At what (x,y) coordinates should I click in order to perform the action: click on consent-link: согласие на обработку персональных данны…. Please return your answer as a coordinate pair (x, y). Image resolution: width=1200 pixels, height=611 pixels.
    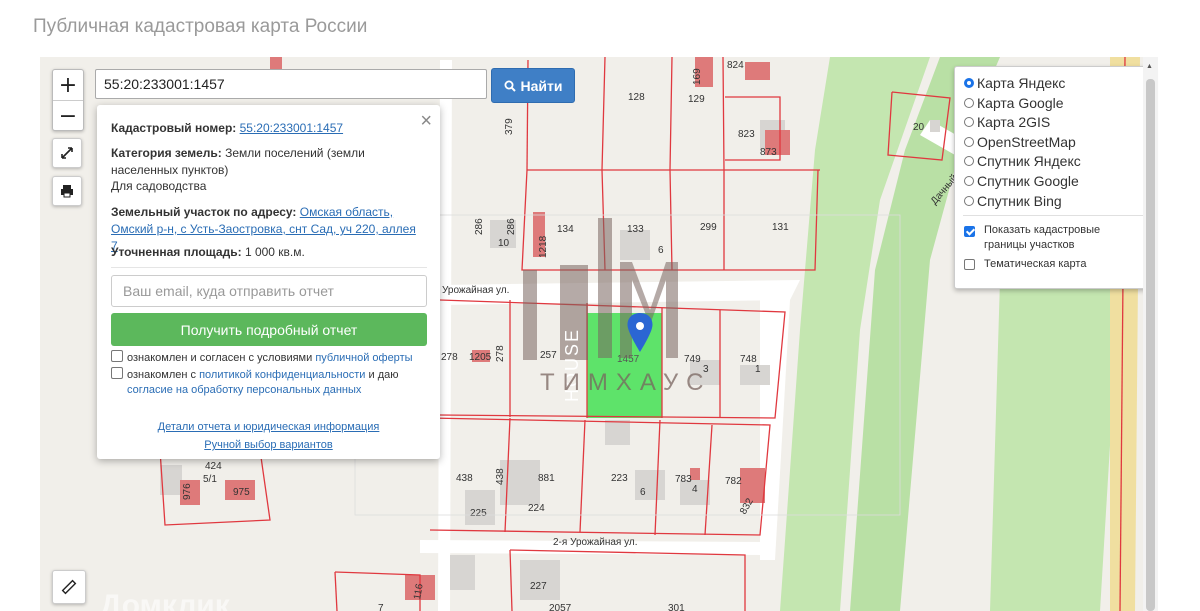
    Looking at the image, I should click on (244, 390).